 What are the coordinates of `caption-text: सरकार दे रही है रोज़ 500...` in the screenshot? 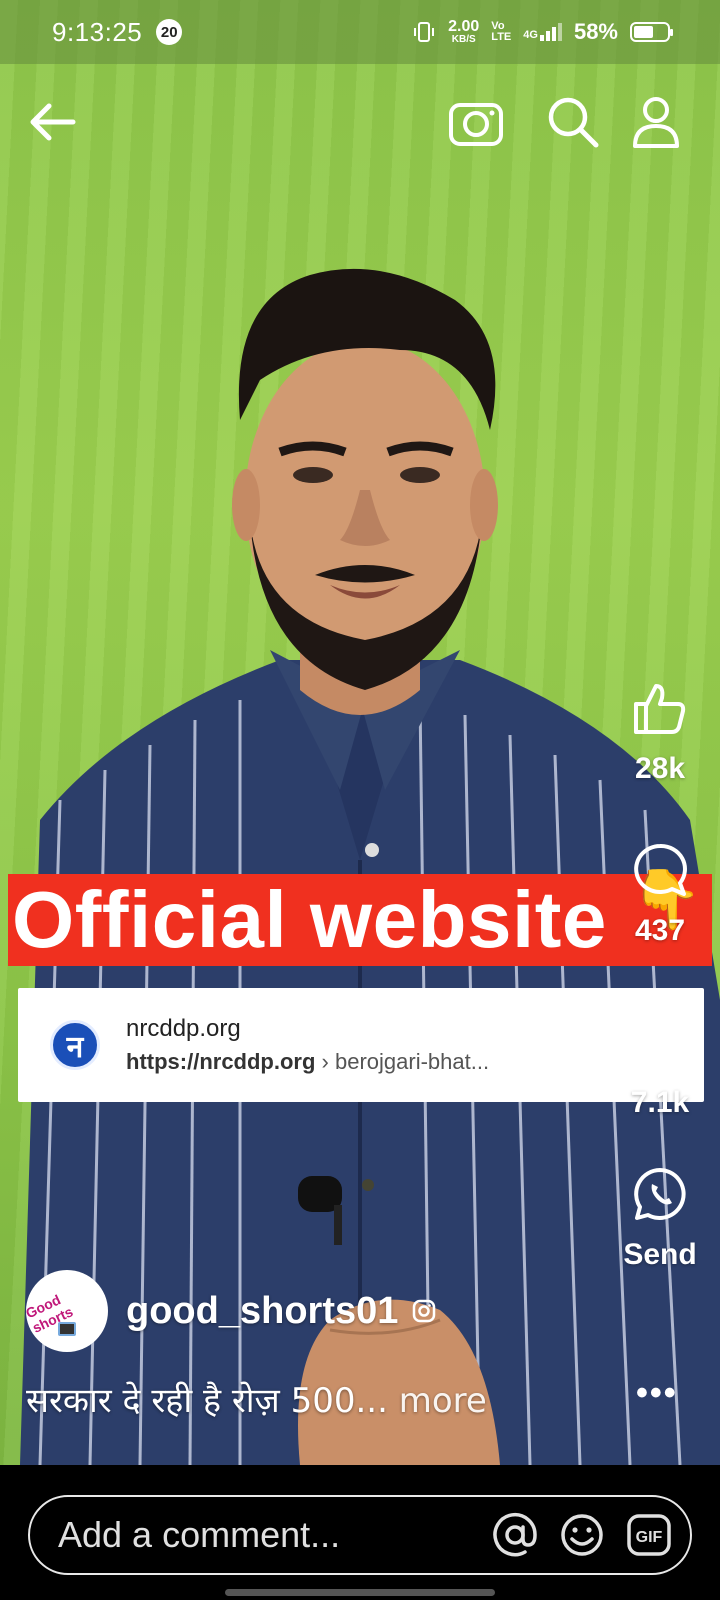 It's located at (207, 1401).